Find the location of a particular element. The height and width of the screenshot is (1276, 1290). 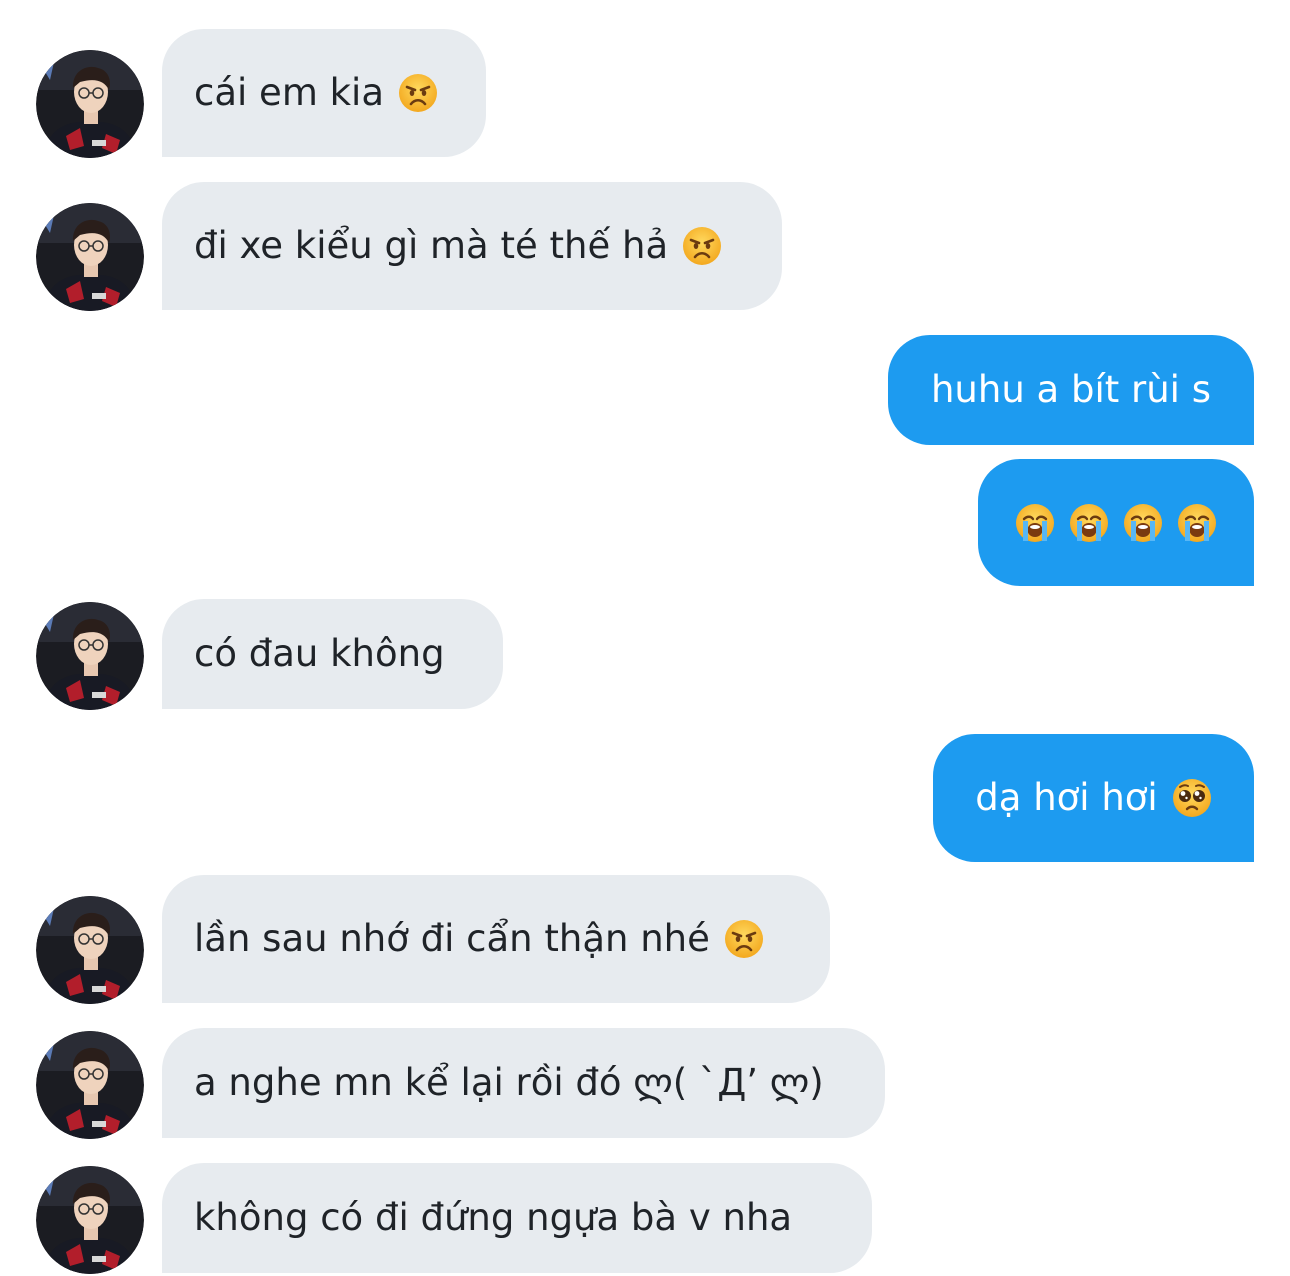

message-text: có đau không is located at coordinates (319, 653).